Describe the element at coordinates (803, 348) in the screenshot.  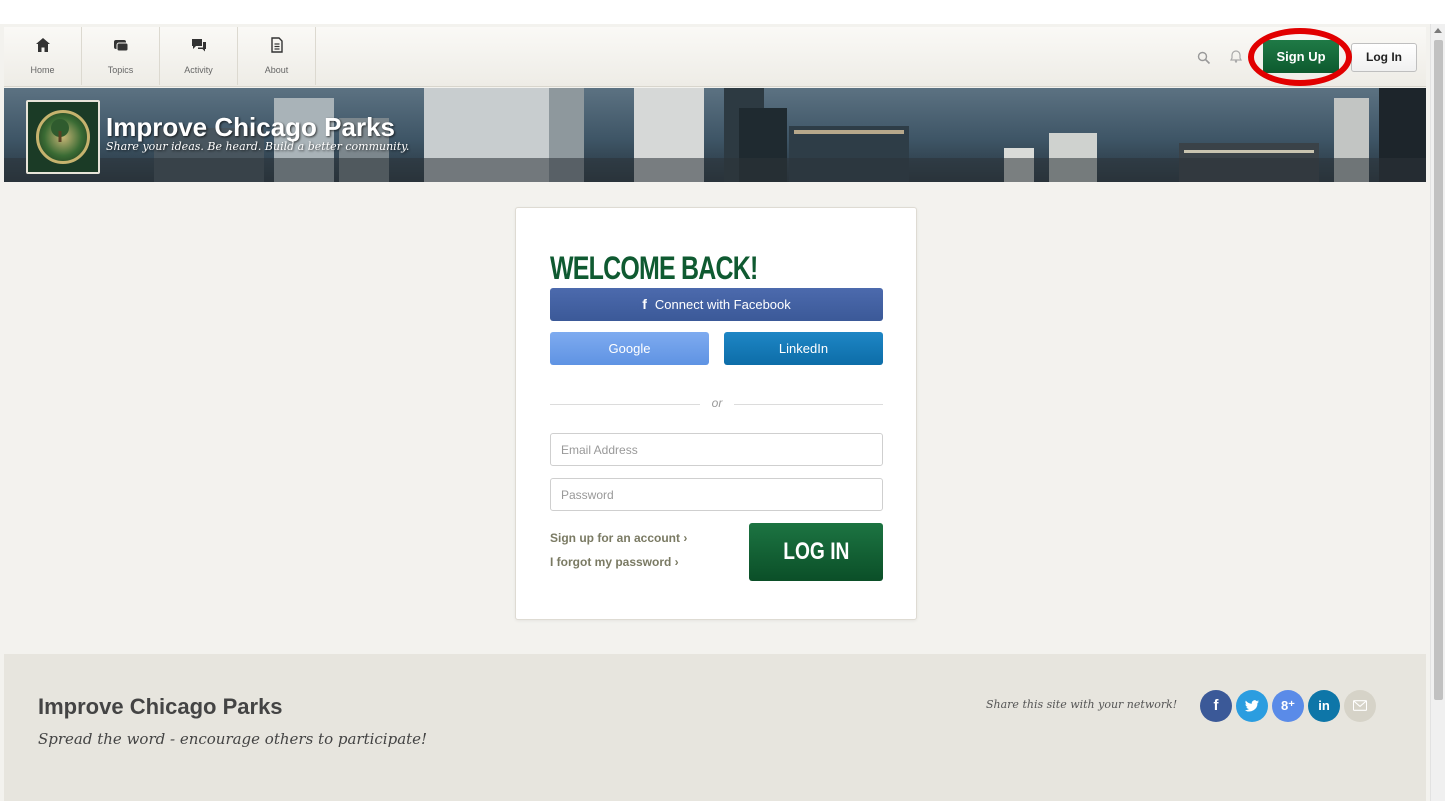
I see `linkedin-login-button: LinkedIn` at that location.